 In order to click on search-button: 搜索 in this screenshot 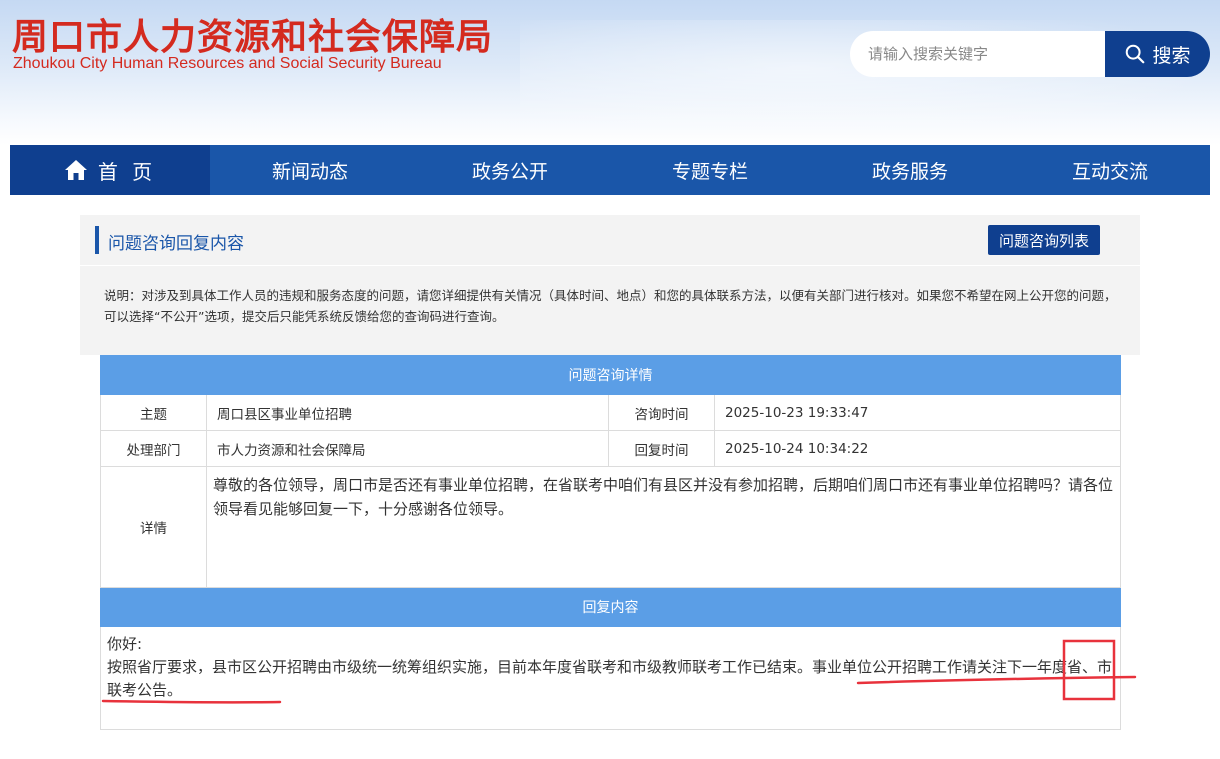, I will do `click(1157, 54)`.